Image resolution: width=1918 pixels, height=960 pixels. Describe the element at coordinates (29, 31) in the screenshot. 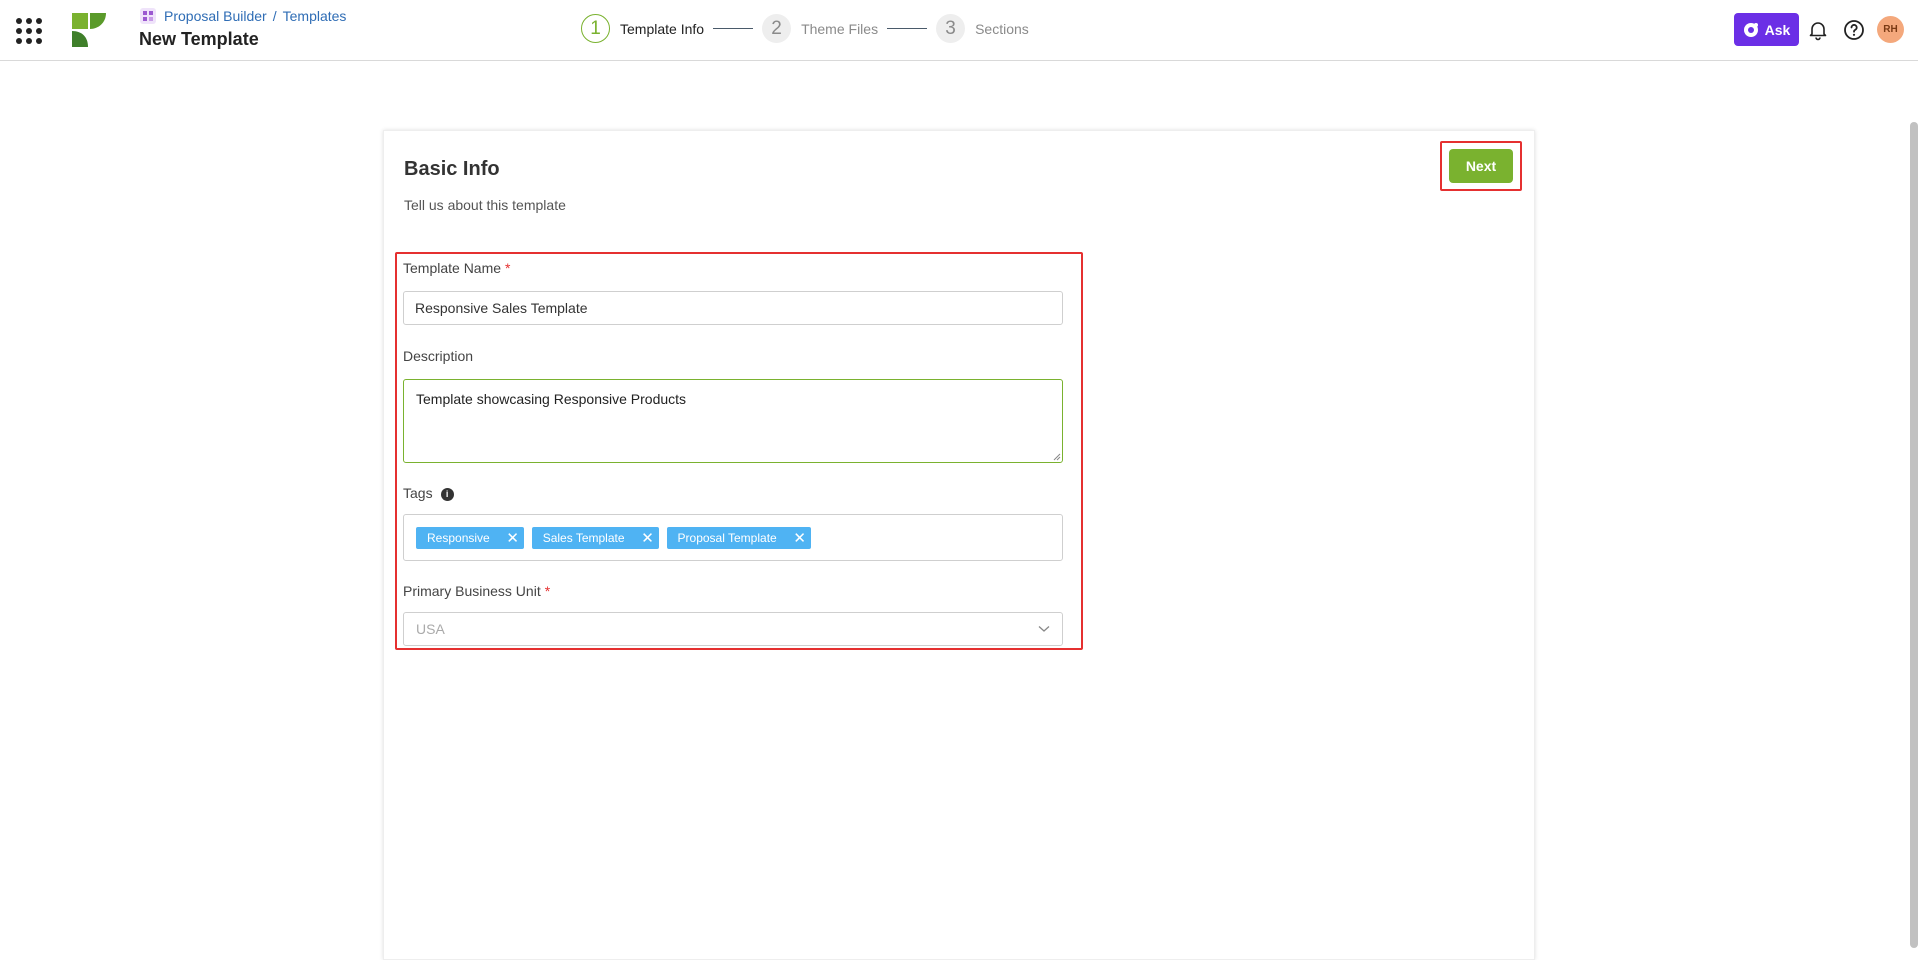

I see `apps-grid-icon` at that location.